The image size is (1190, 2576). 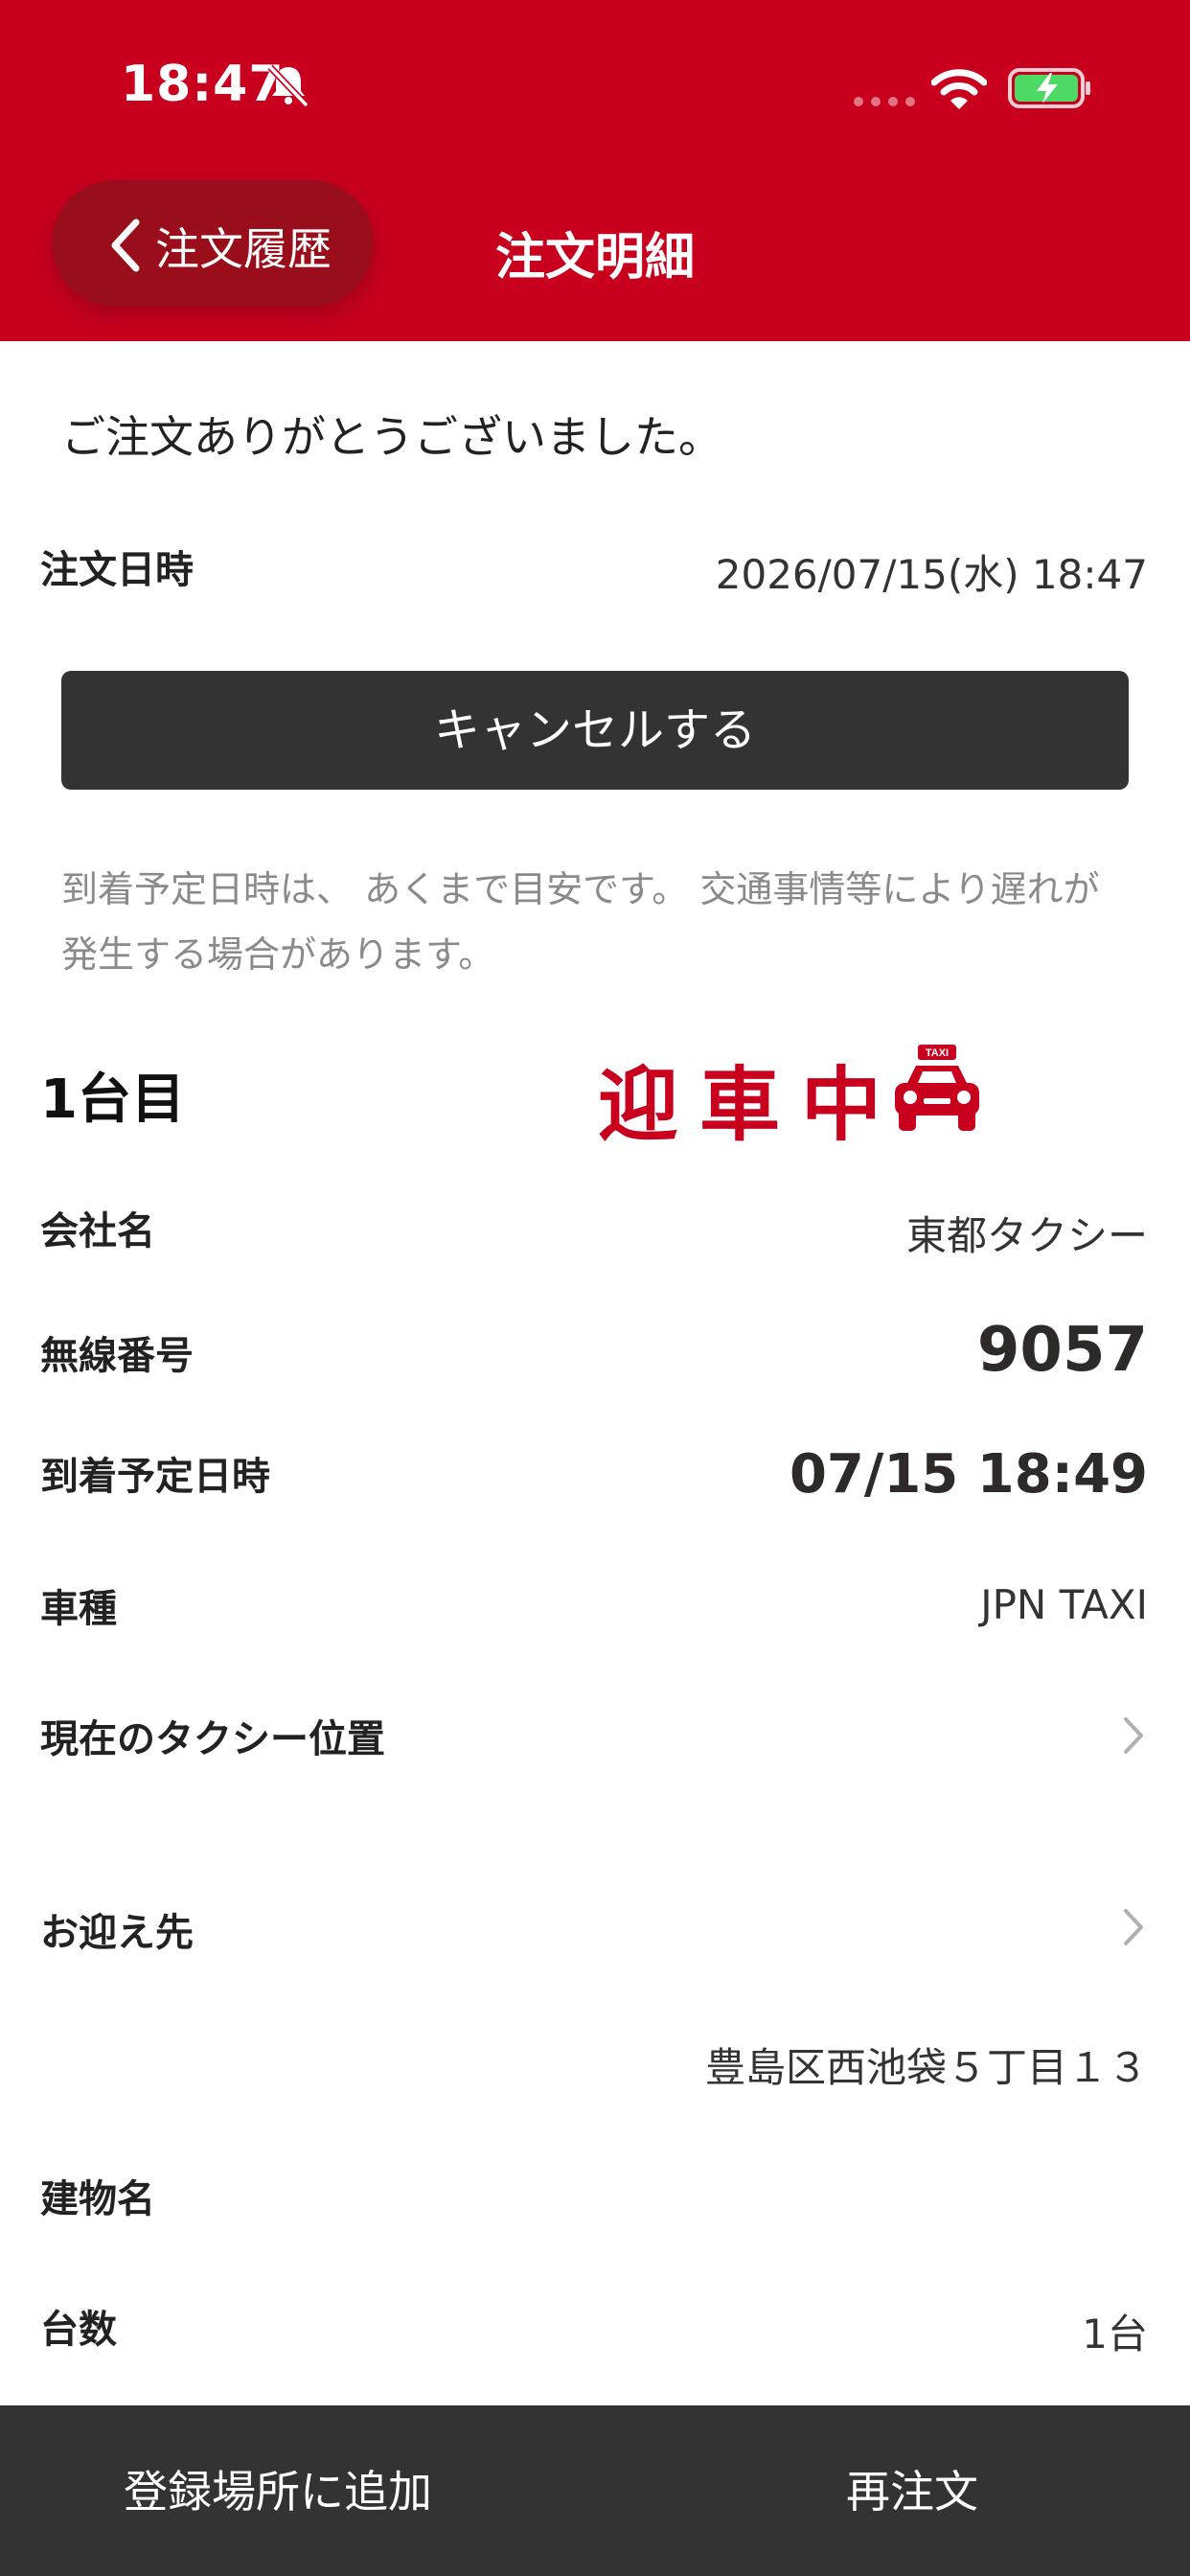 I want to click on cancel-button: キャンセルする, so click(x=595, y=730).